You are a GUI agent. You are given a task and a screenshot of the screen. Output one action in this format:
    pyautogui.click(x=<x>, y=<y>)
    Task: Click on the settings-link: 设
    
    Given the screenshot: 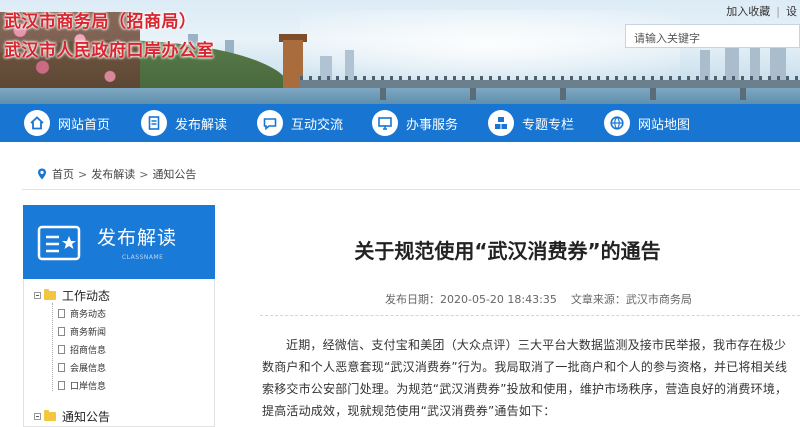 What is the action you would take?
    pyautogui.click(x=791, y=11)
    